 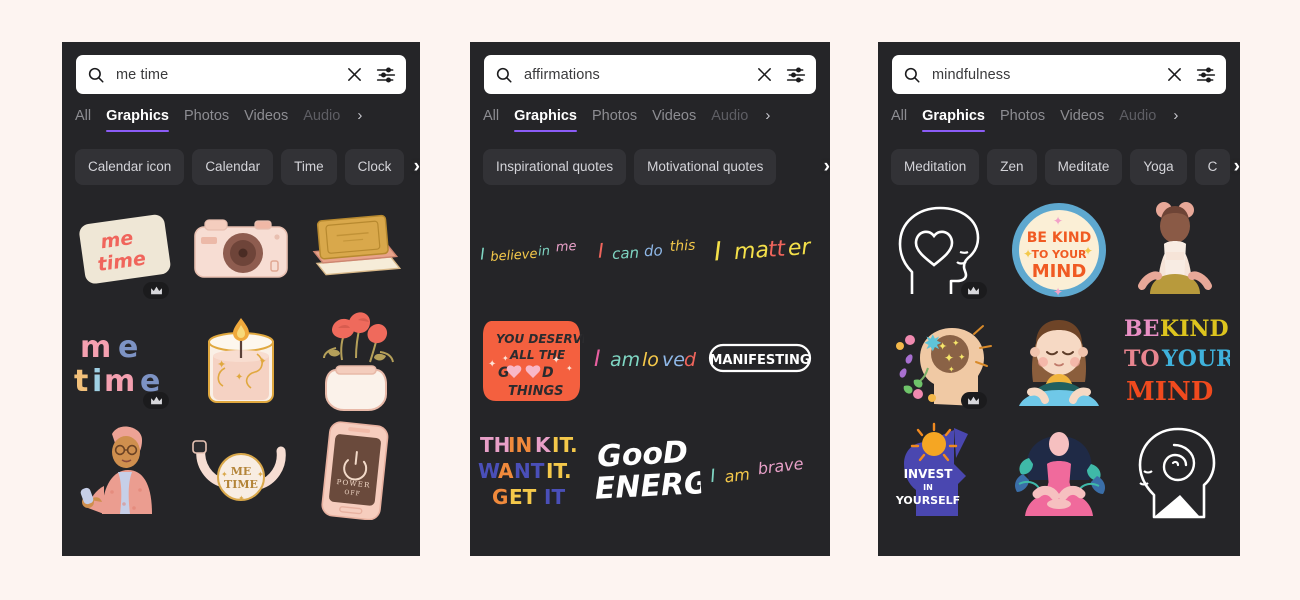 What do you see at coordinates (650, 250) in the screenshot?
I see `result-i-can-do-this-lettering: I can do this` at bounding box center [650, 250].